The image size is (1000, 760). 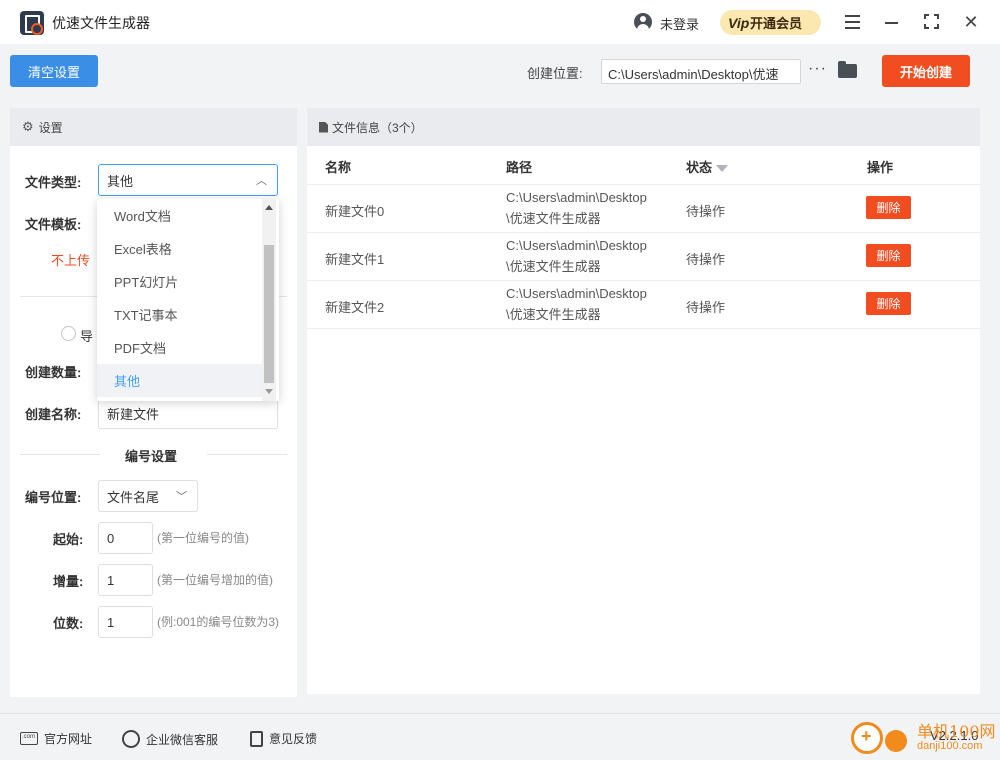 I want to click on login-status: 未登录, so click(x=679, y=23).